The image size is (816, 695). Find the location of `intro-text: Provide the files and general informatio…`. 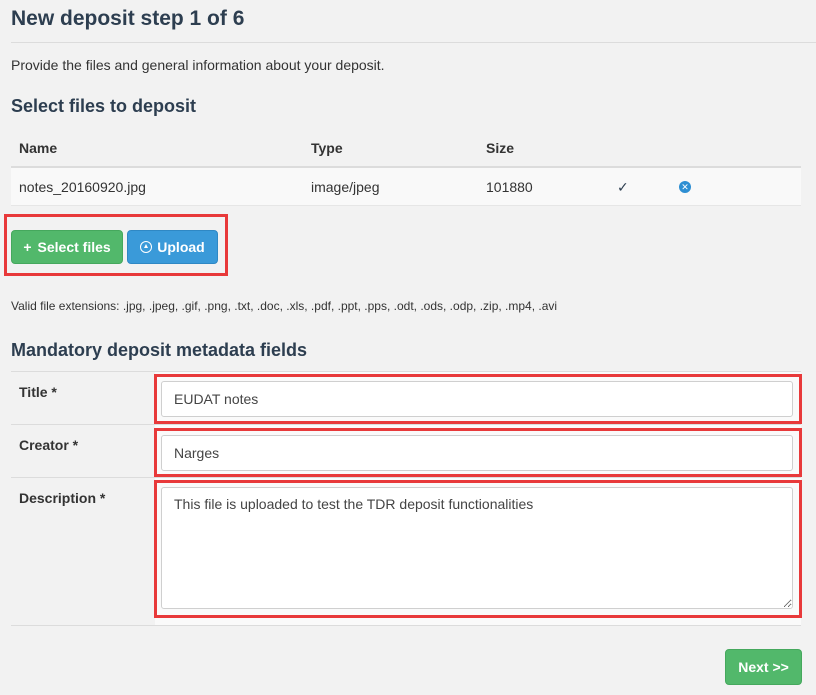

intro-text: Provide the files and general informatio… is located at coordinates (198, 65).